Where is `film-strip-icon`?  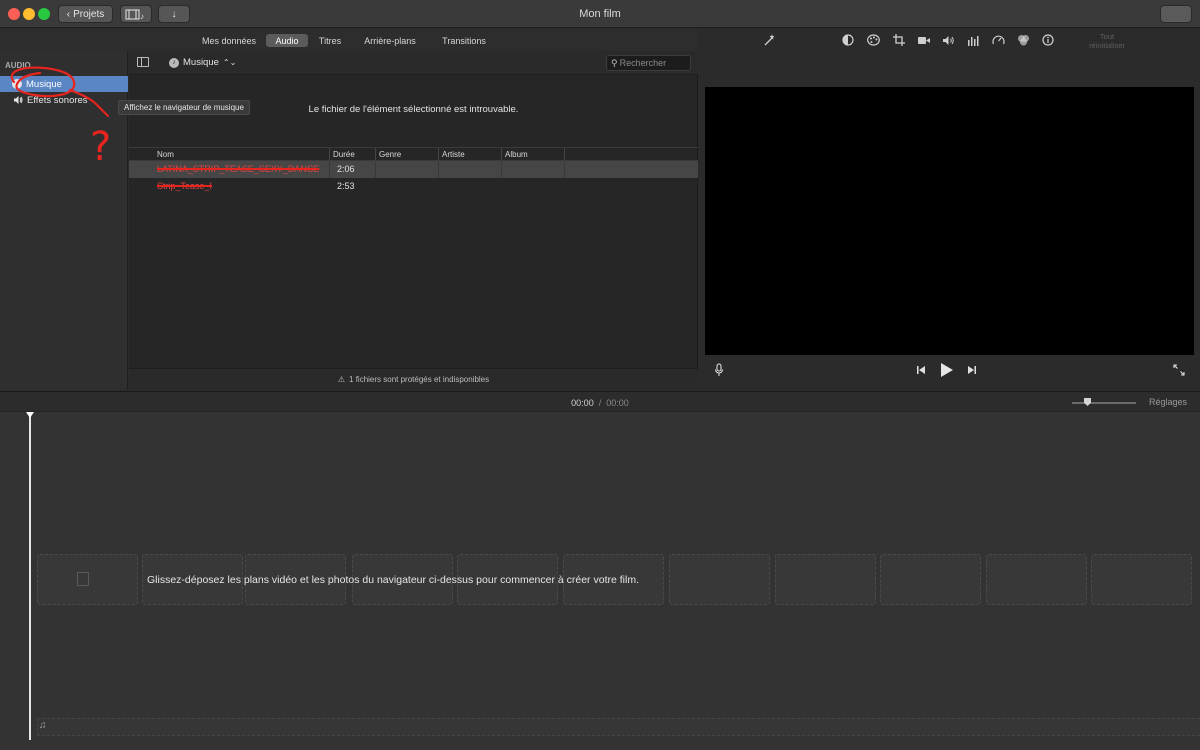
film-strip-icon is located at coordinates (83, 579).